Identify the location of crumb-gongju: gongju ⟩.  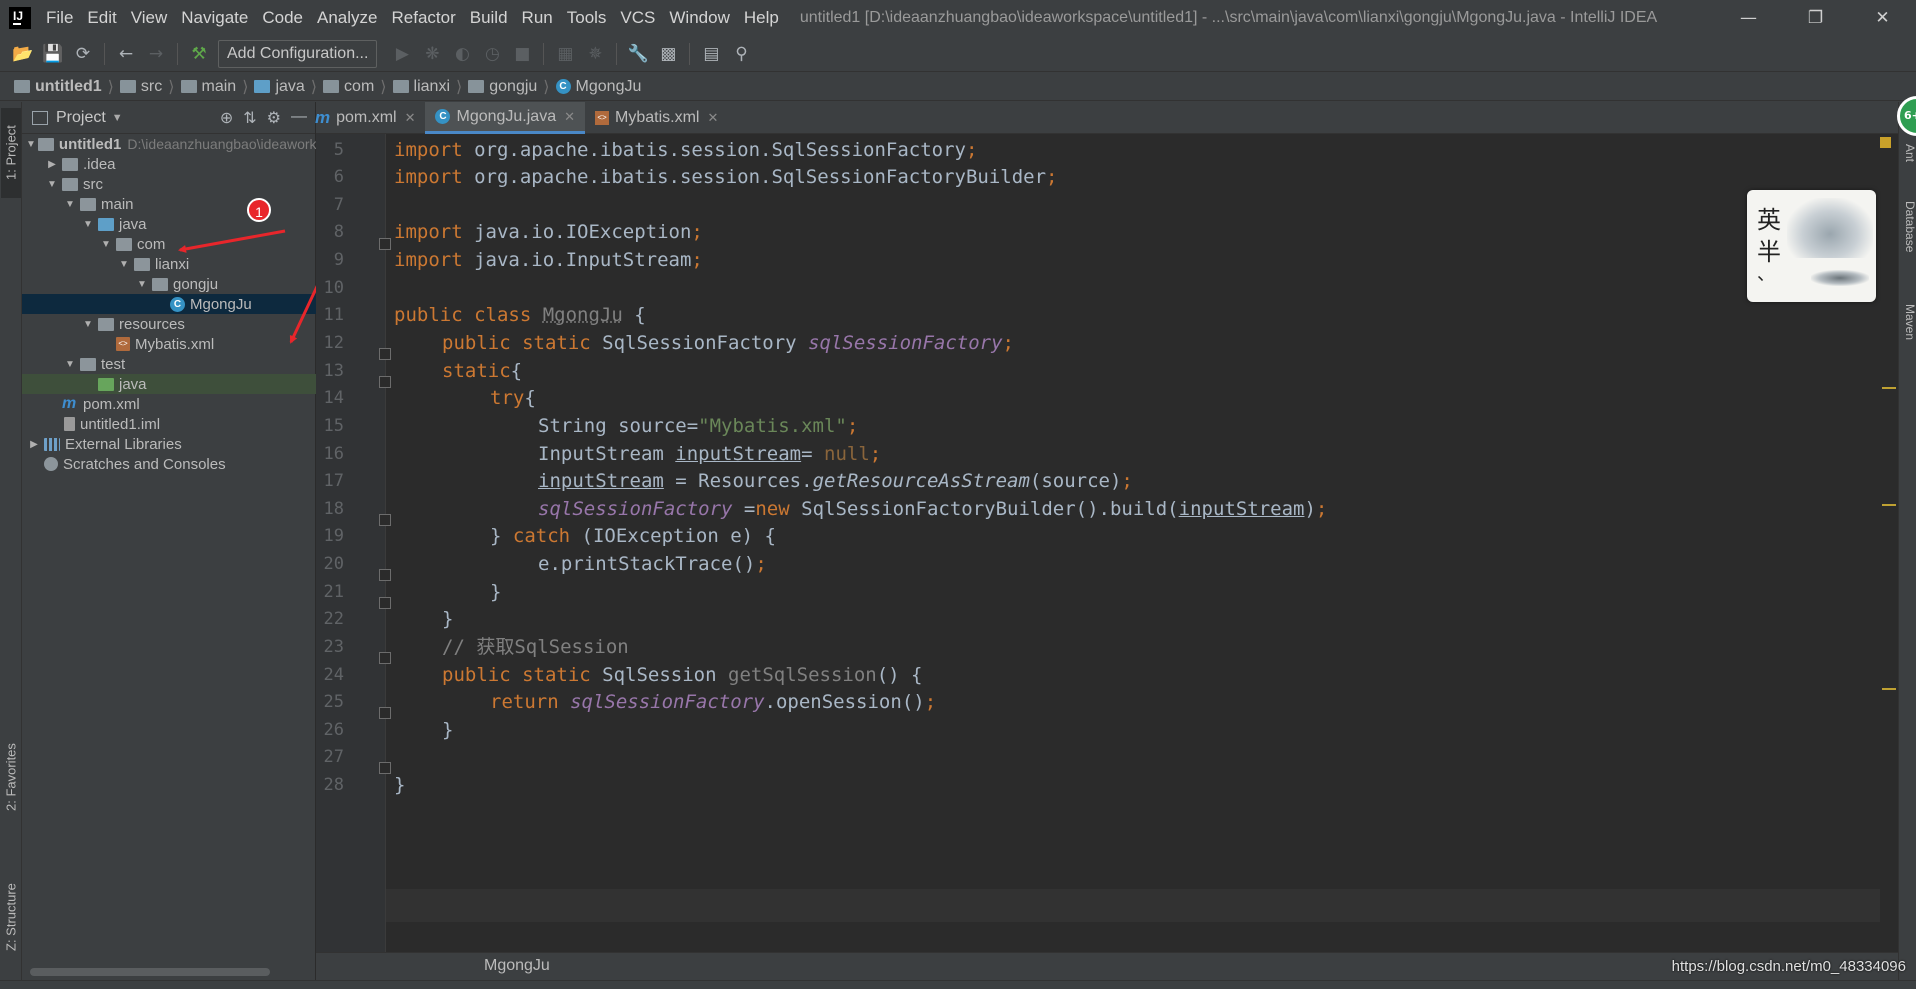
(506, 87).